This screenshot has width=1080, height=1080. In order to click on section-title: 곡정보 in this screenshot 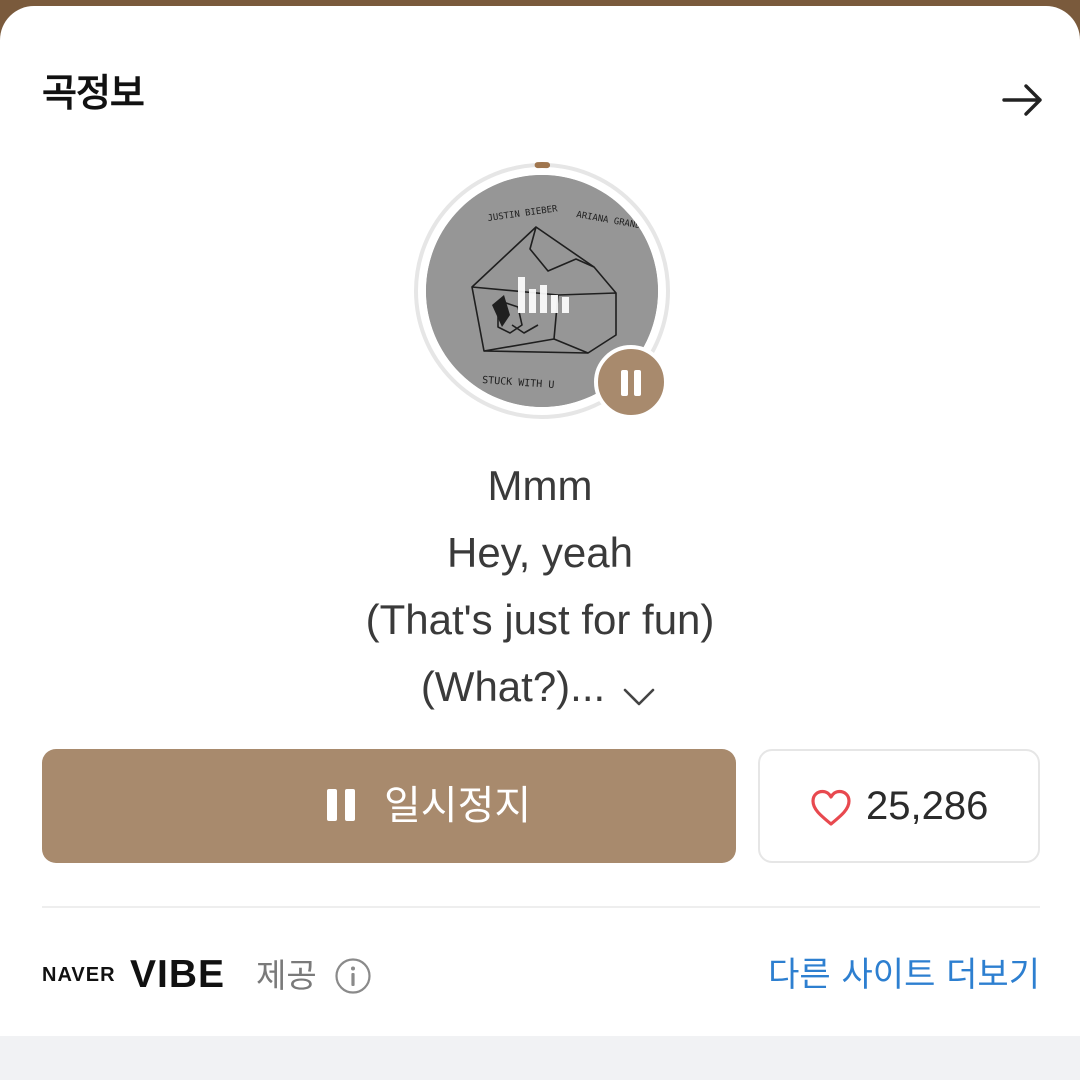, I will do `click(93, 93)`.